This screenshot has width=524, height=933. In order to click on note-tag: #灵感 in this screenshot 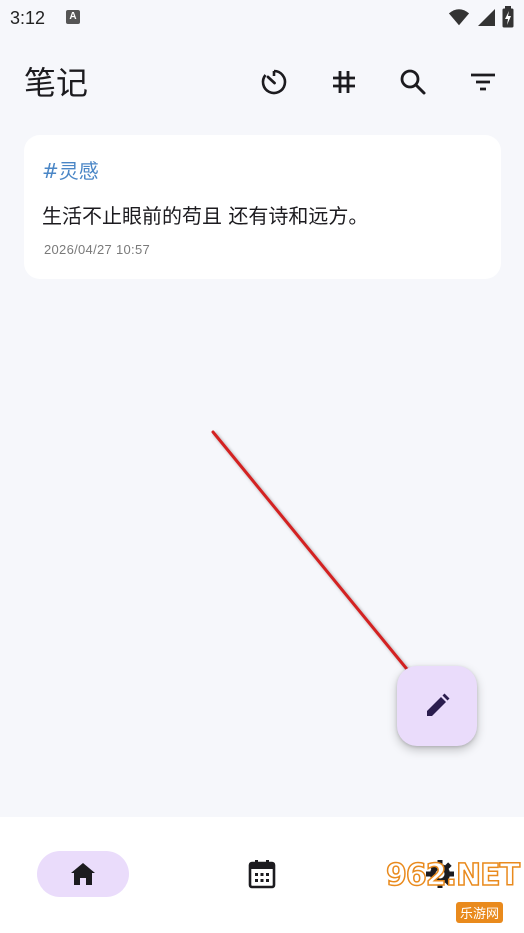, I will do `click(70, 169)`.